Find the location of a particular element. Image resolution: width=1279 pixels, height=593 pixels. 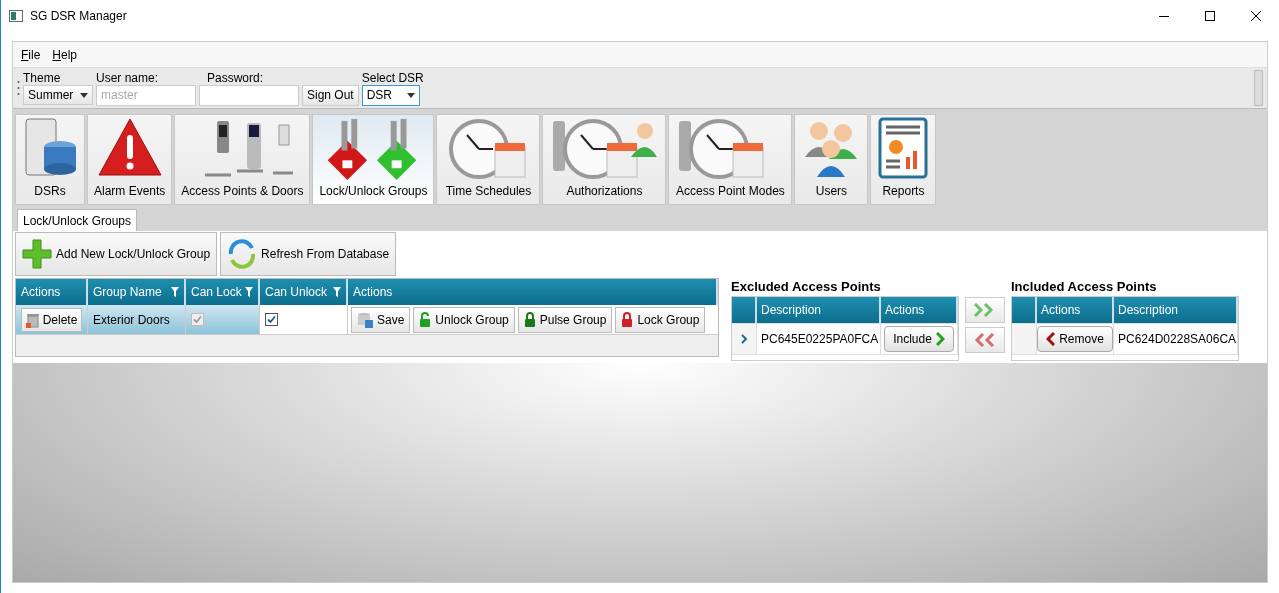

table-cell: Exterior Doors is located at coordinates (137, 319).